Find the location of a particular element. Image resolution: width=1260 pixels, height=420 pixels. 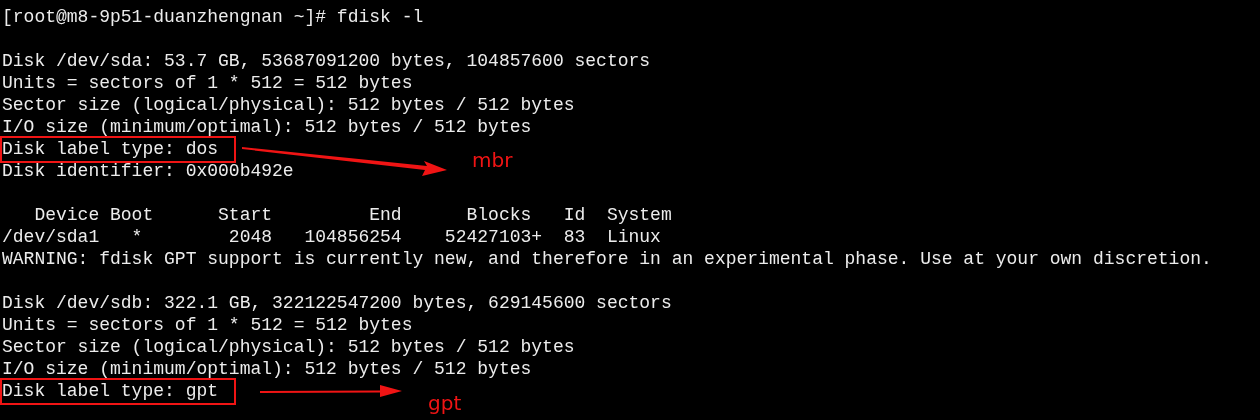

terminal-line: /dev/sda1 * 2048 104856254 52427103+ 83 Linux is located at coordinates (331, 237).